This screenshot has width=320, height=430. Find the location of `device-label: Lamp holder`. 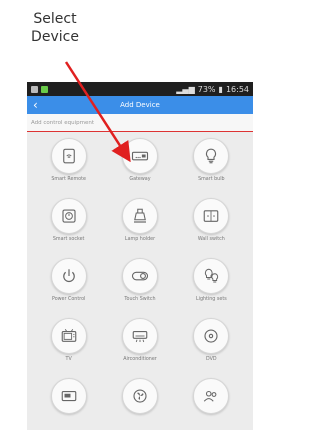

device-label: Lamp holder is located at coordinates (140, 239).